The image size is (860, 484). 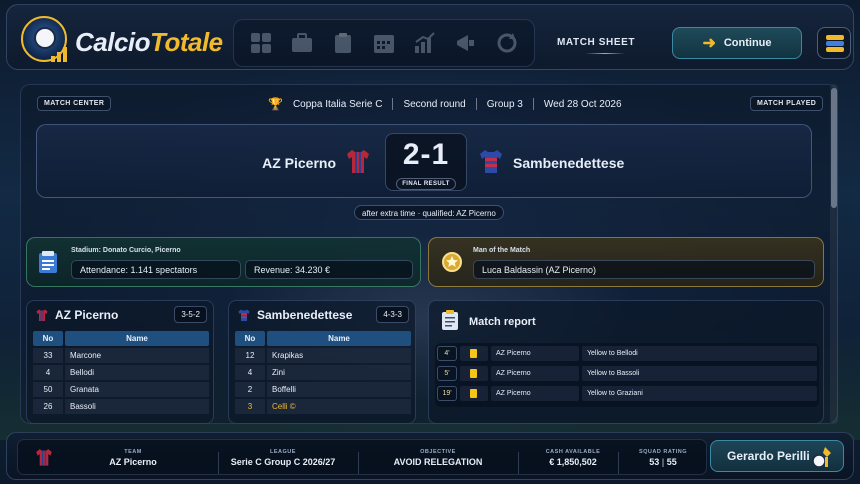 What do you see at coordinates (605, 53) in the screenshot?
I see `title-underline` at bounding box center [605, 53].